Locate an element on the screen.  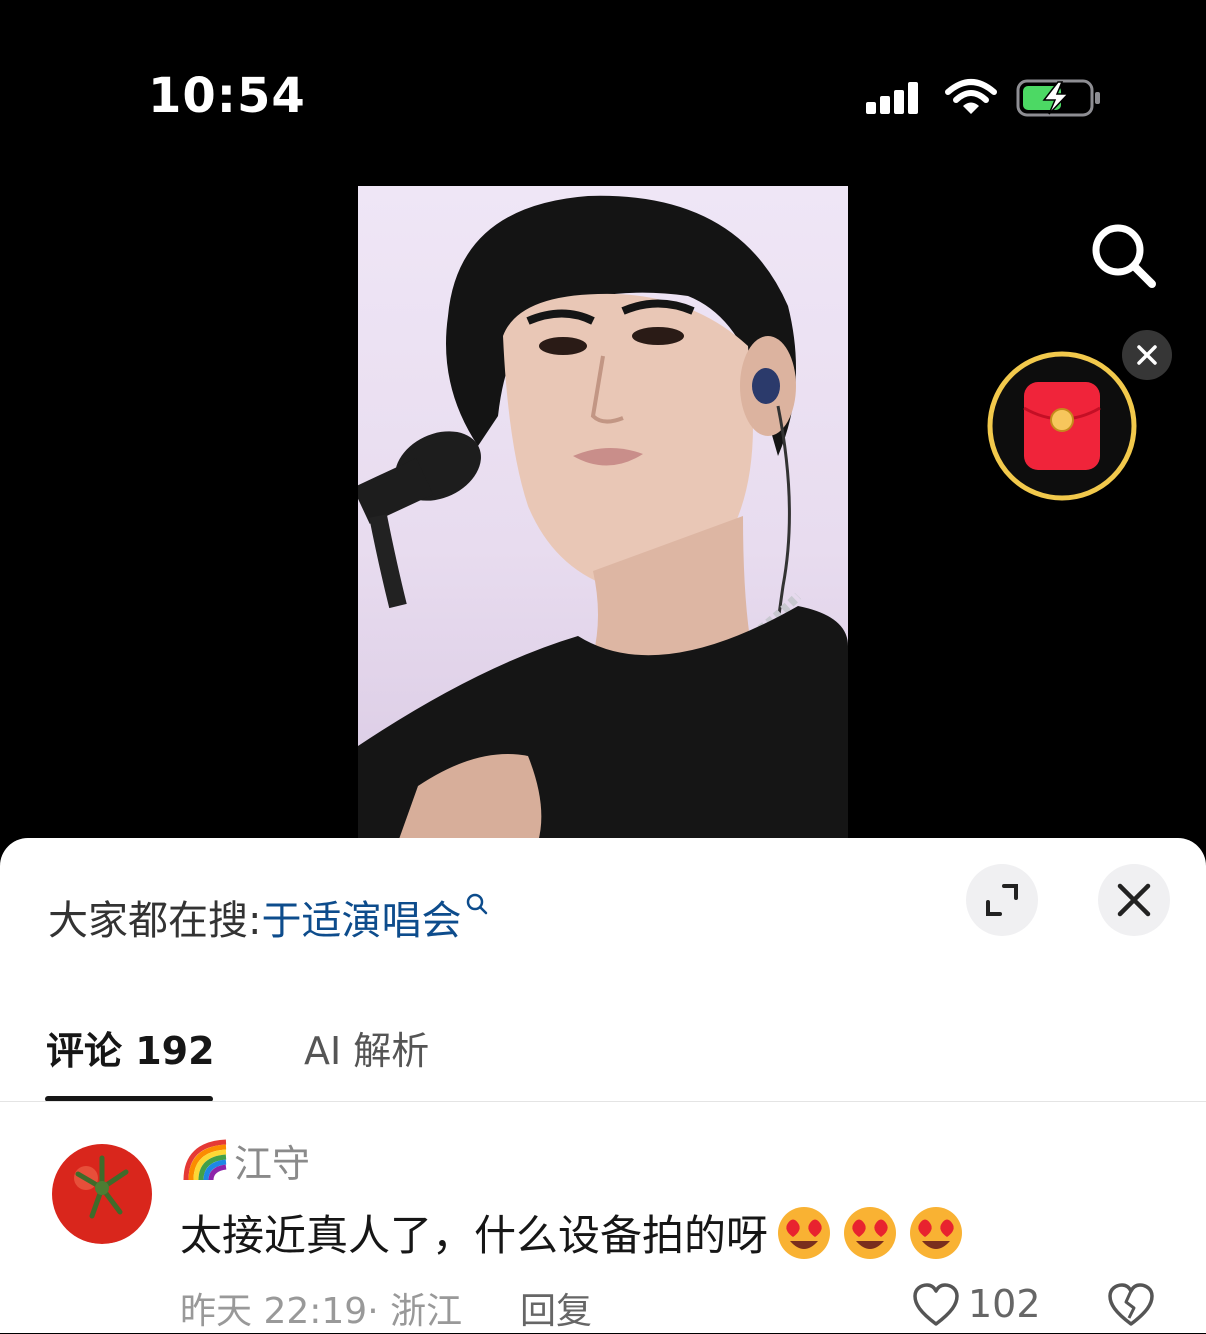
search-small-icon is located at coordinates (477, 904).